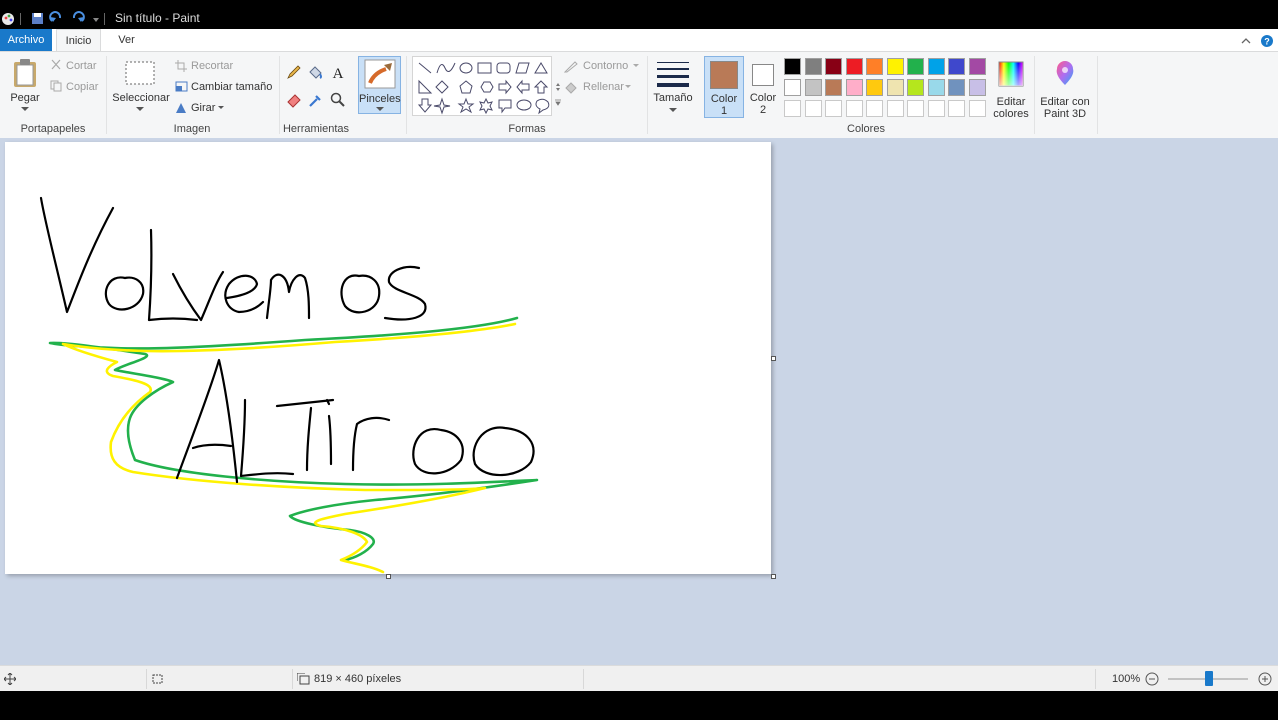 This screenshot has height=720, width=1278. What do you see at coordinates (673, 110) in the screenshot?
I see `size-dropdown-icon` at bounding box center [673, 110].